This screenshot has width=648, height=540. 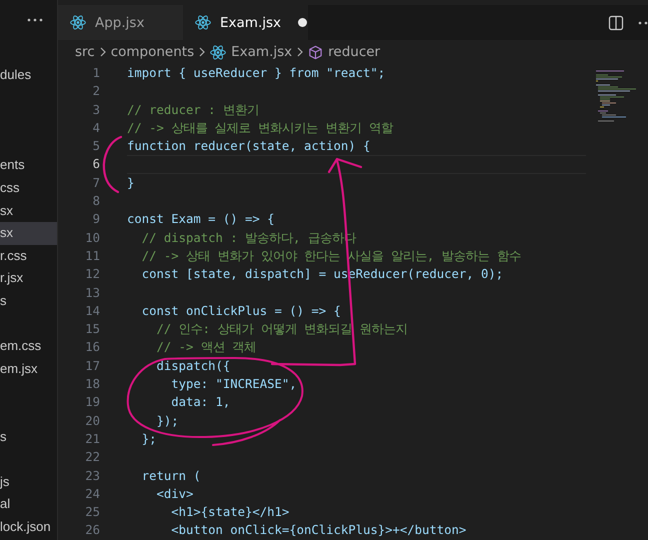 What do you see at coordinates (92, 347) in the screenshot?
I see `line-number: 16` at bounding box center [92, 347].